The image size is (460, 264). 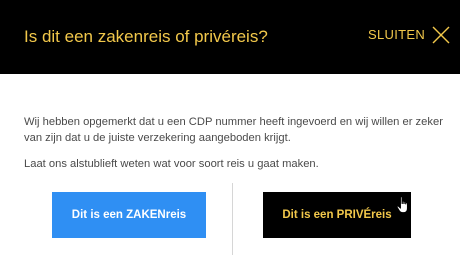 What do you see at coordinates (232, 219) in the screenshot?
I see `button-divider` at bounding box center [232, 219].